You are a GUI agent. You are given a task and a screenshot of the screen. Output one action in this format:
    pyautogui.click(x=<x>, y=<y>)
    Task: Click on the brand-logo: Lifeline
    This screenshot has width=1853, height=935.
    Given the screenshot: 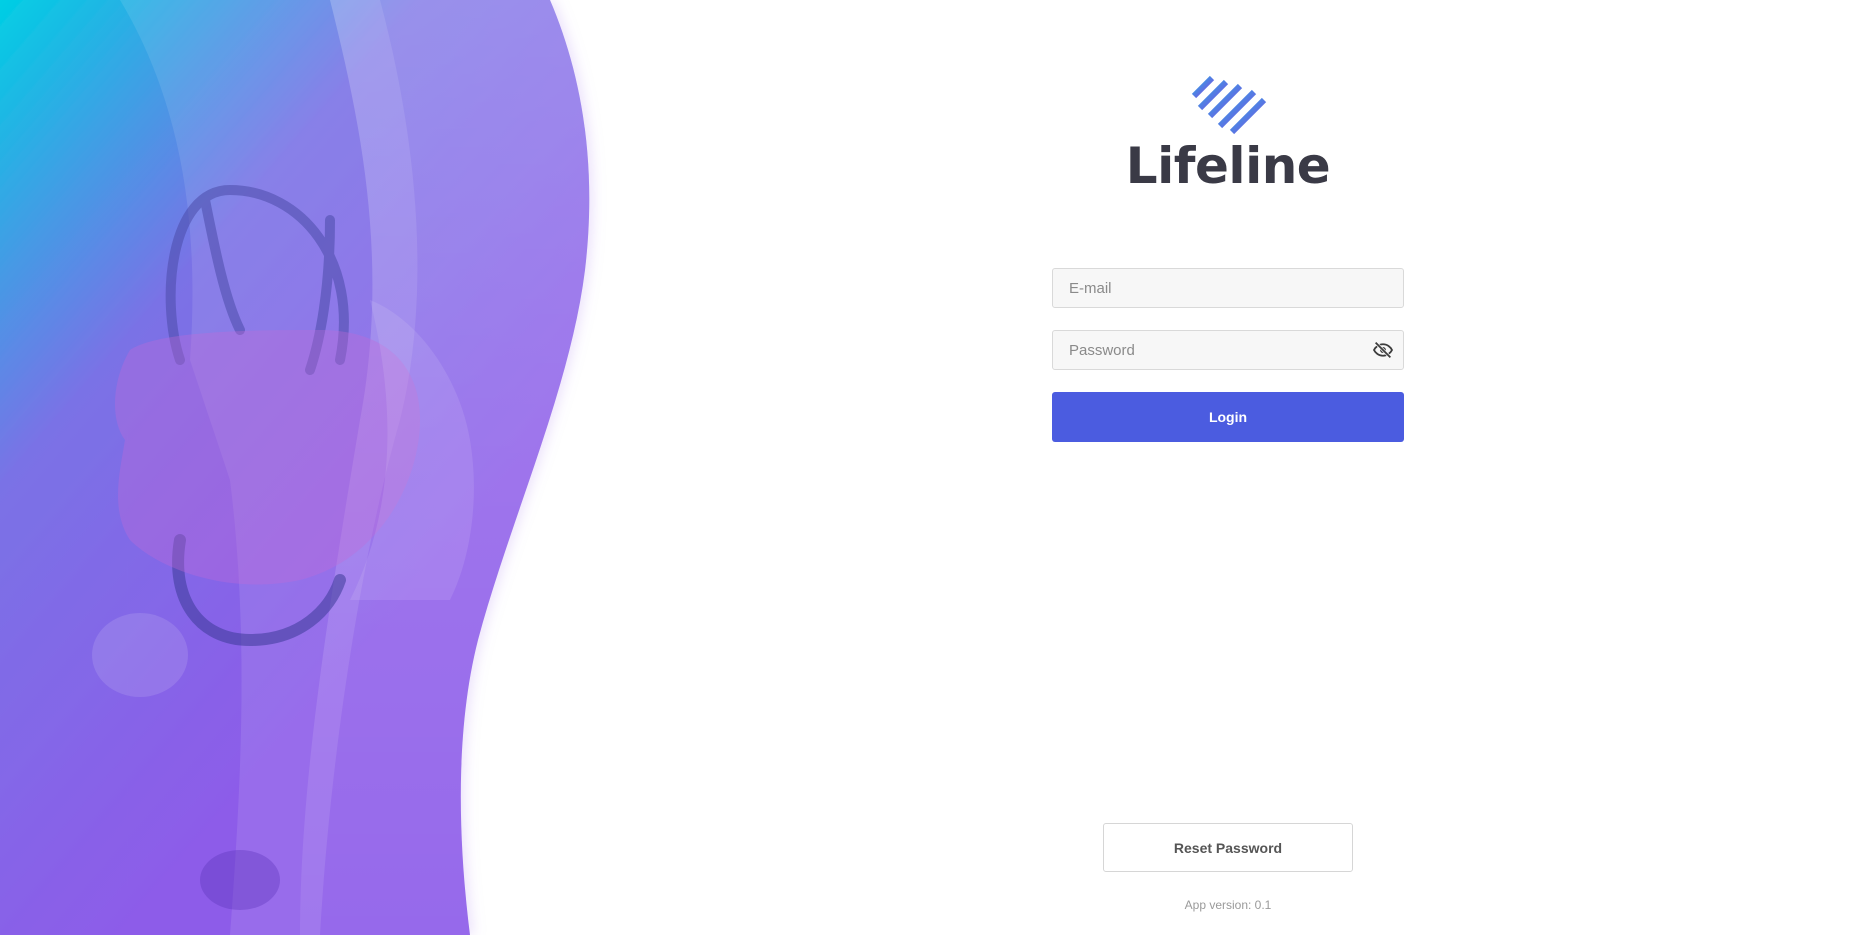 What is the action you would take?
    pyautogui.click(x=1228, y=134)
    